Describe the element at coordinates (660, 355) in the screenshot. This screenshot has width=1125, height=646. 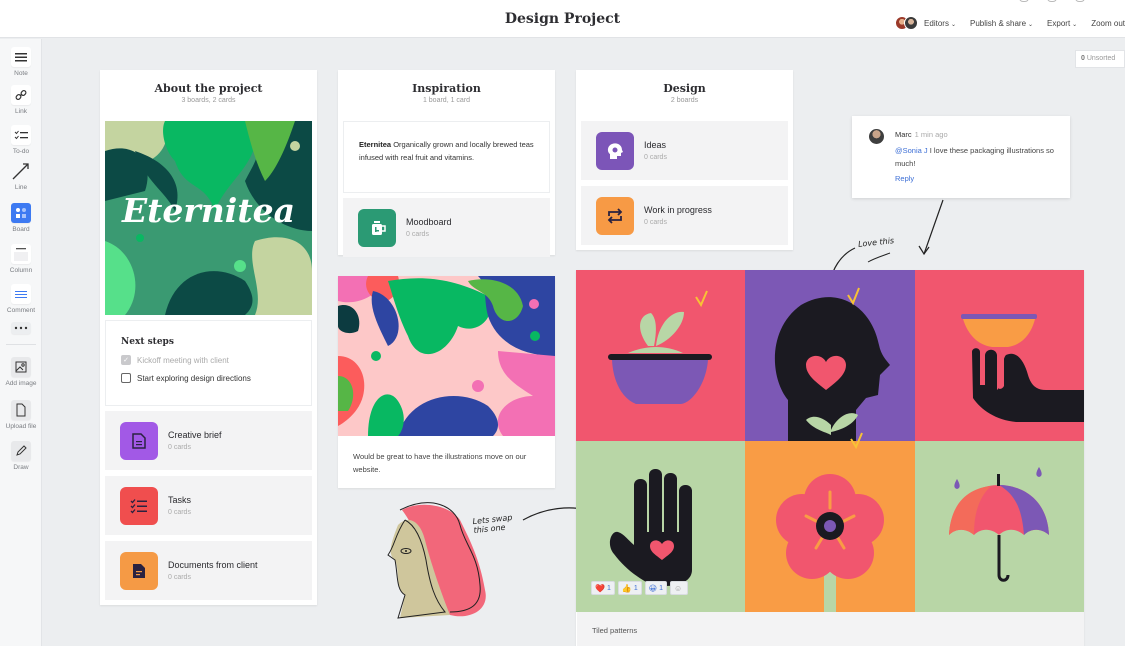
I see `tile-bowl` at that location.